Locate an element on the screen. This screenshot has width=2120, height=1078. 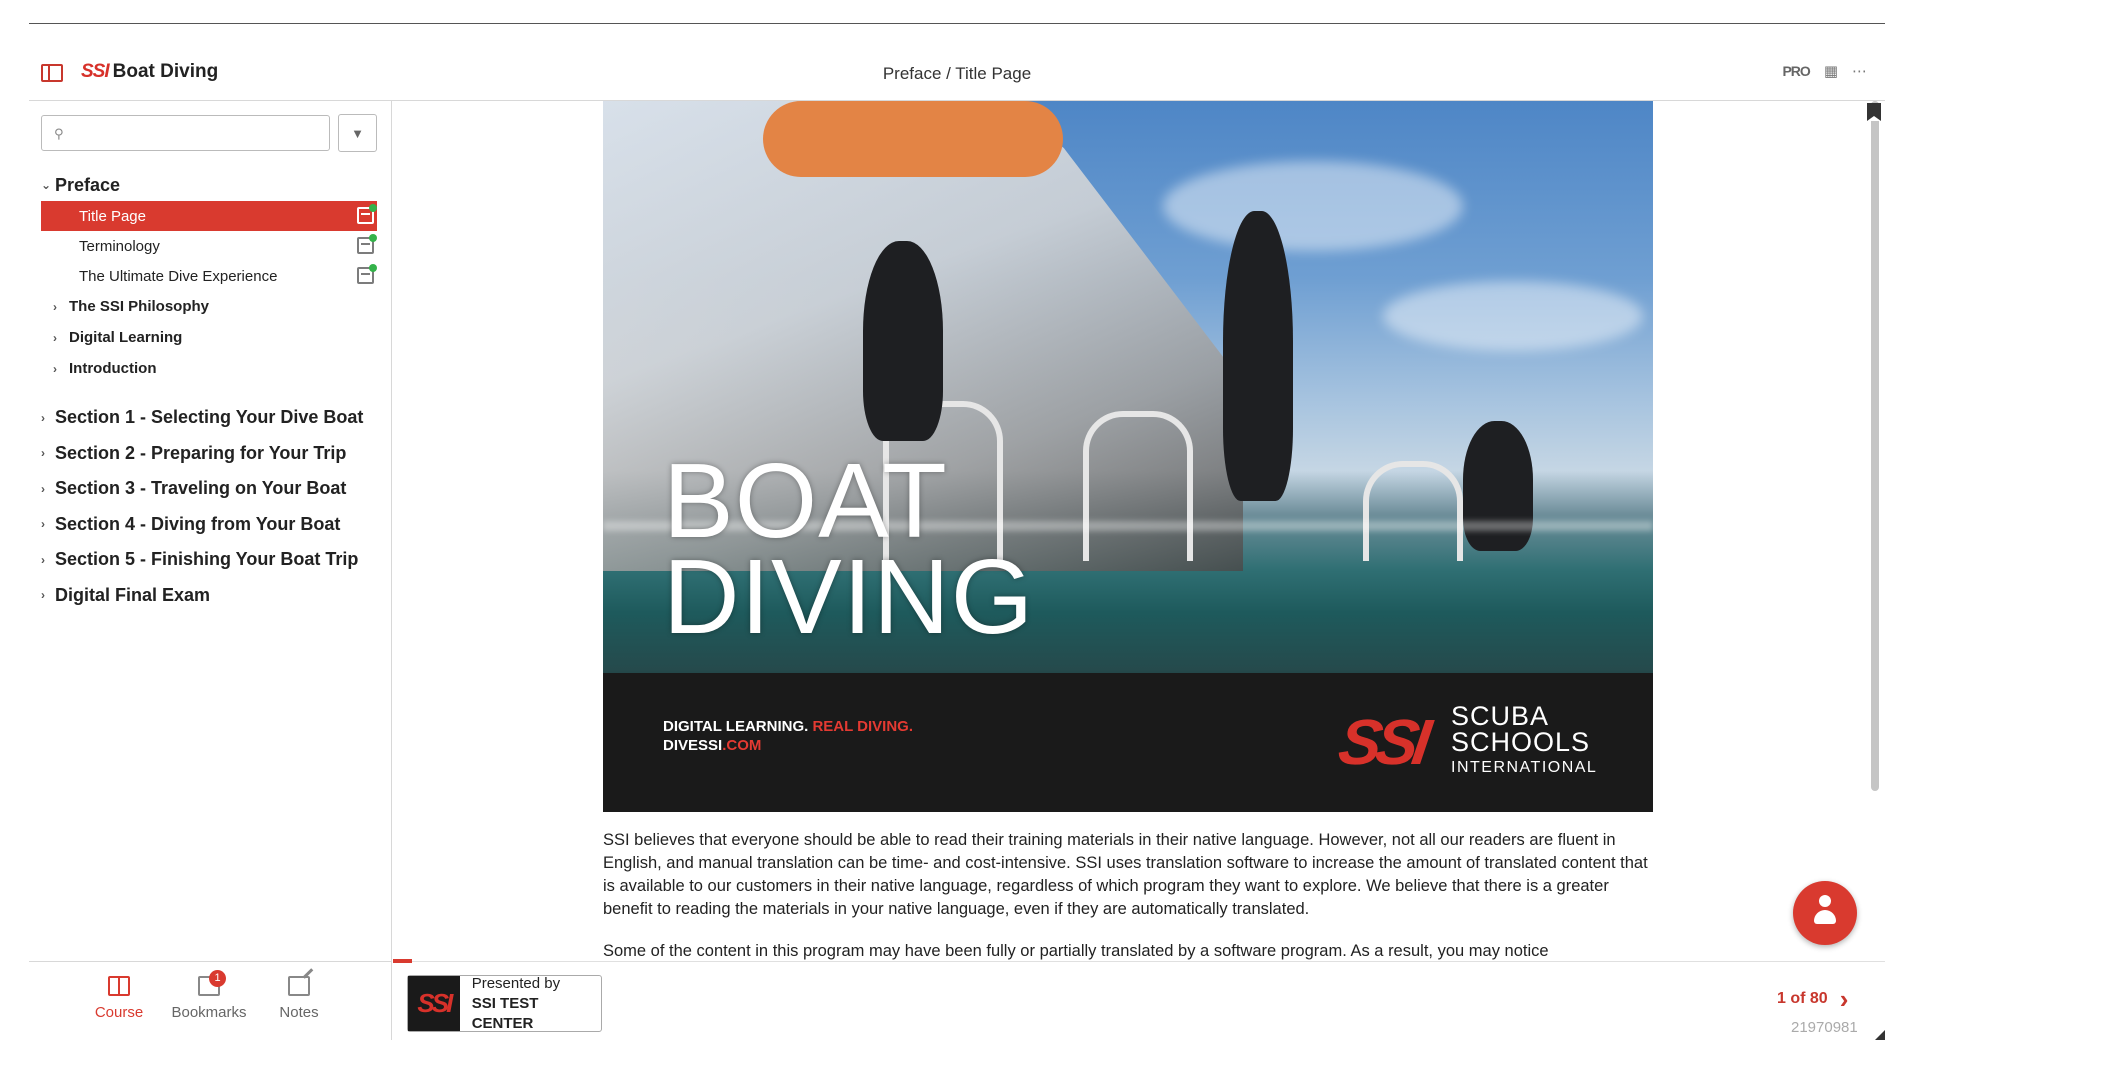
toc-group-label: The SSI Philosophy is located at coordinates (139, 306).